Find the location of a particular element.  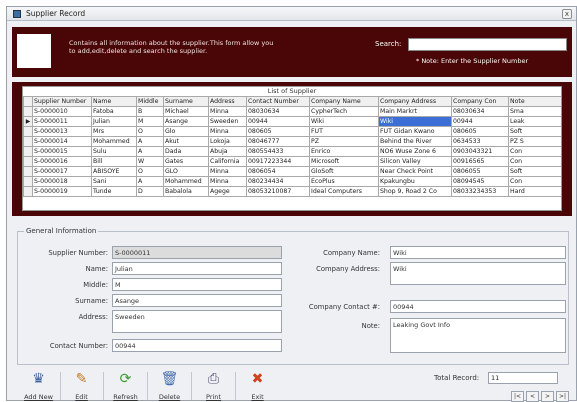

nav-first-button: |< is located at coordinates (517, 396).